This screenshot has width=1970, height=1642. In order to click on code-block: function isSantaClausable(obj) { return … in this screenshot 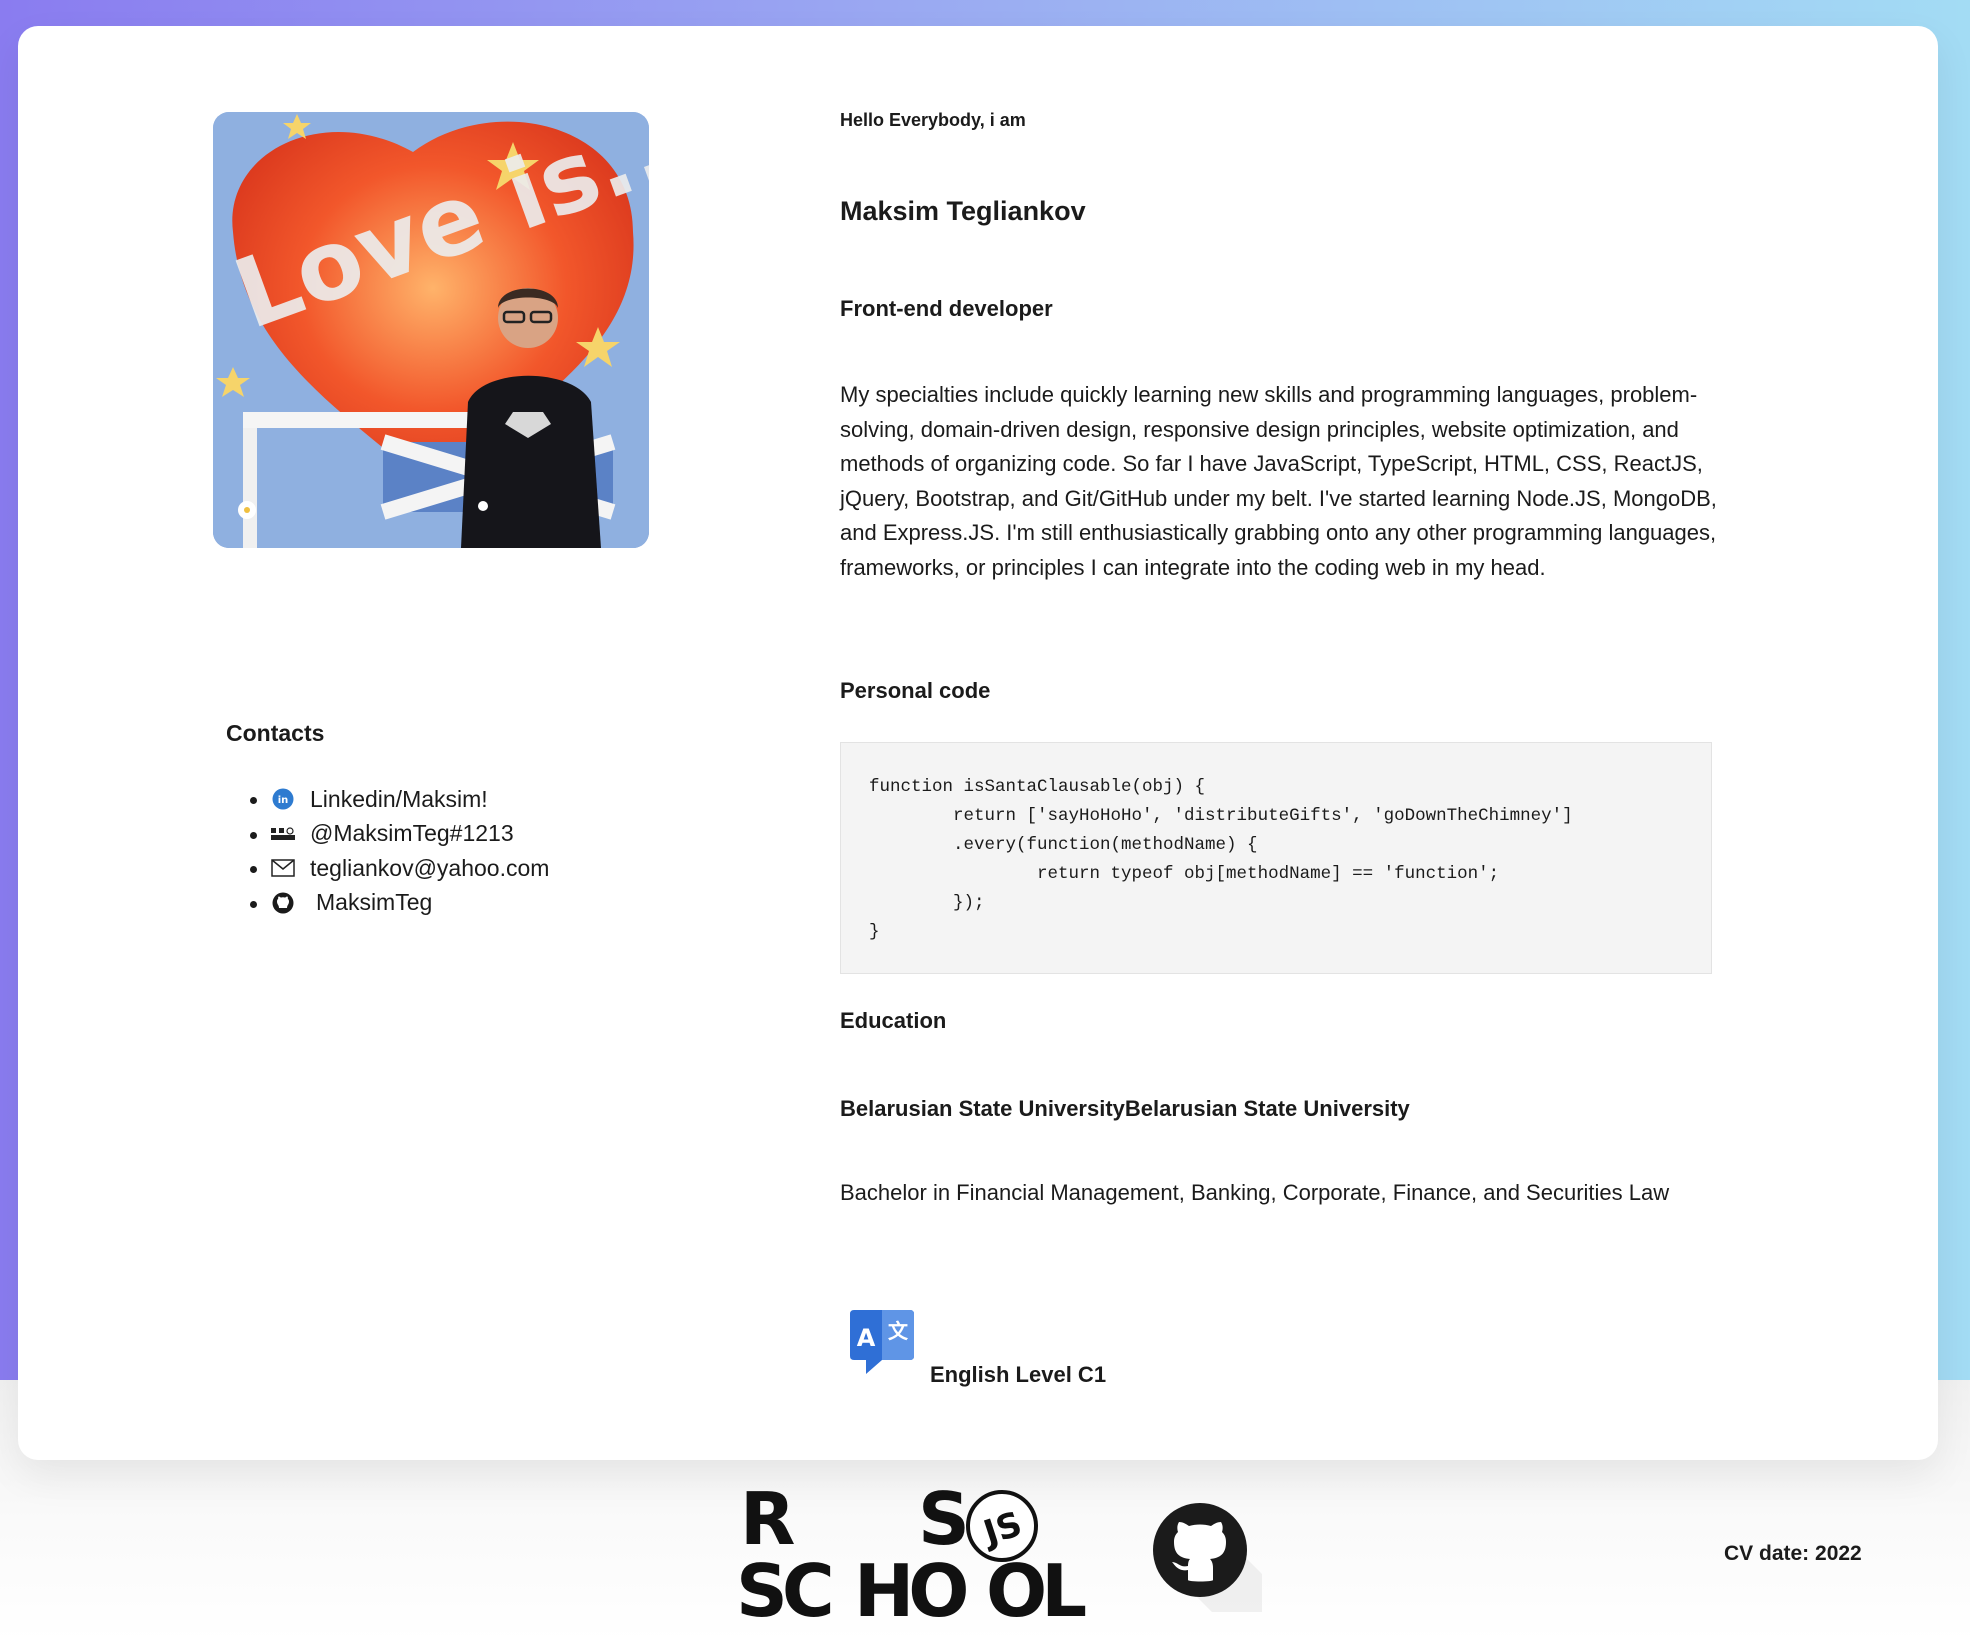, I will do `click(1276, 858)`.